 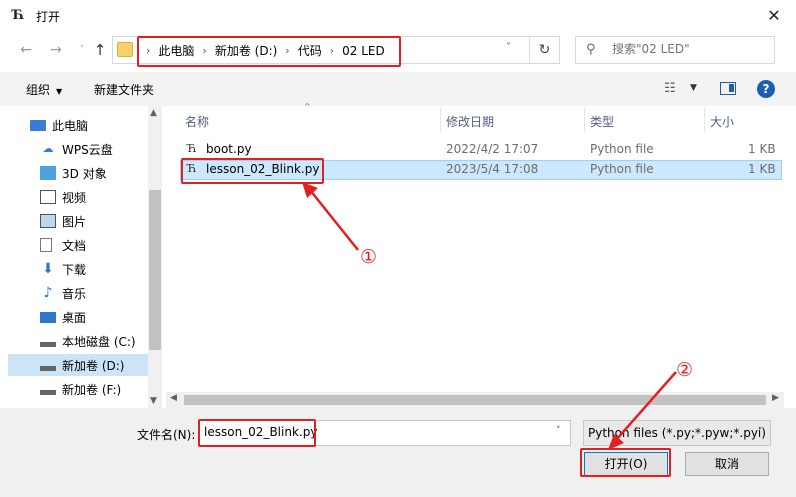 I want to click on organize-label: 组织, so click(x=38, y=90).